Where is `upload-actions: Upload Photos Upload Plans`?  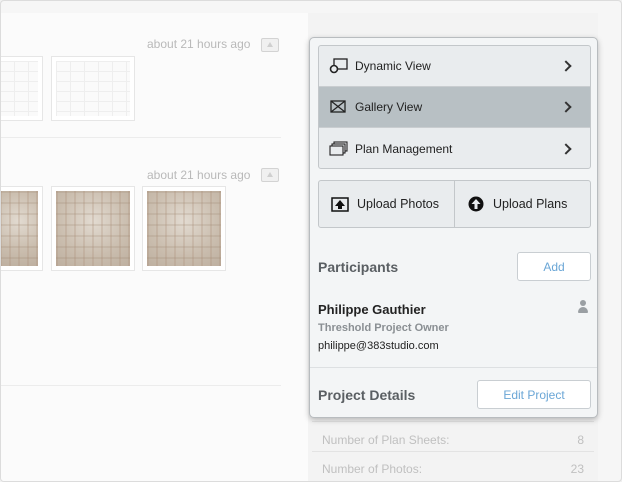
upload-actions: Upload Photos Upload Plans is located at coordinates (454, 204).